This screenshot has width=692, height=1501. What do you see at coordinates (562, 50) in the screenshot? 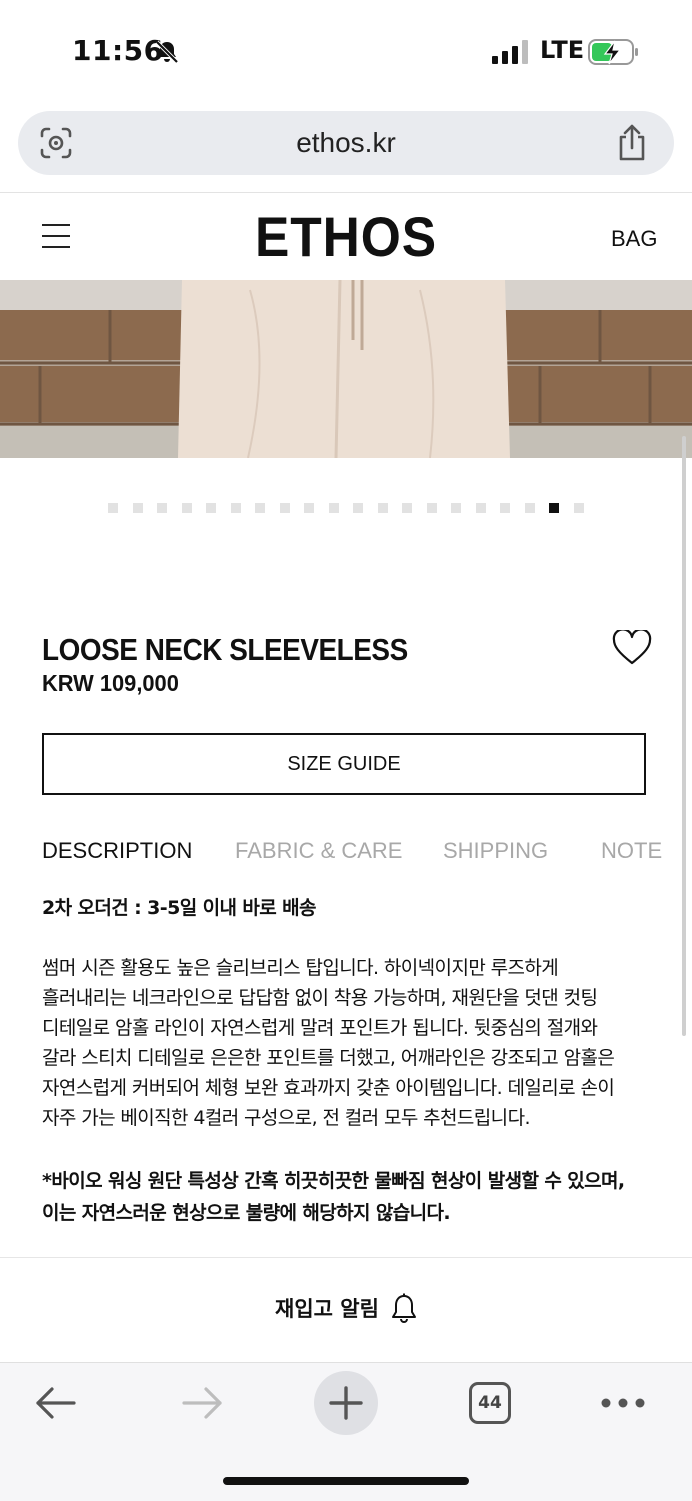
I see `network-type: LTE` at bounding box center [562, 50].